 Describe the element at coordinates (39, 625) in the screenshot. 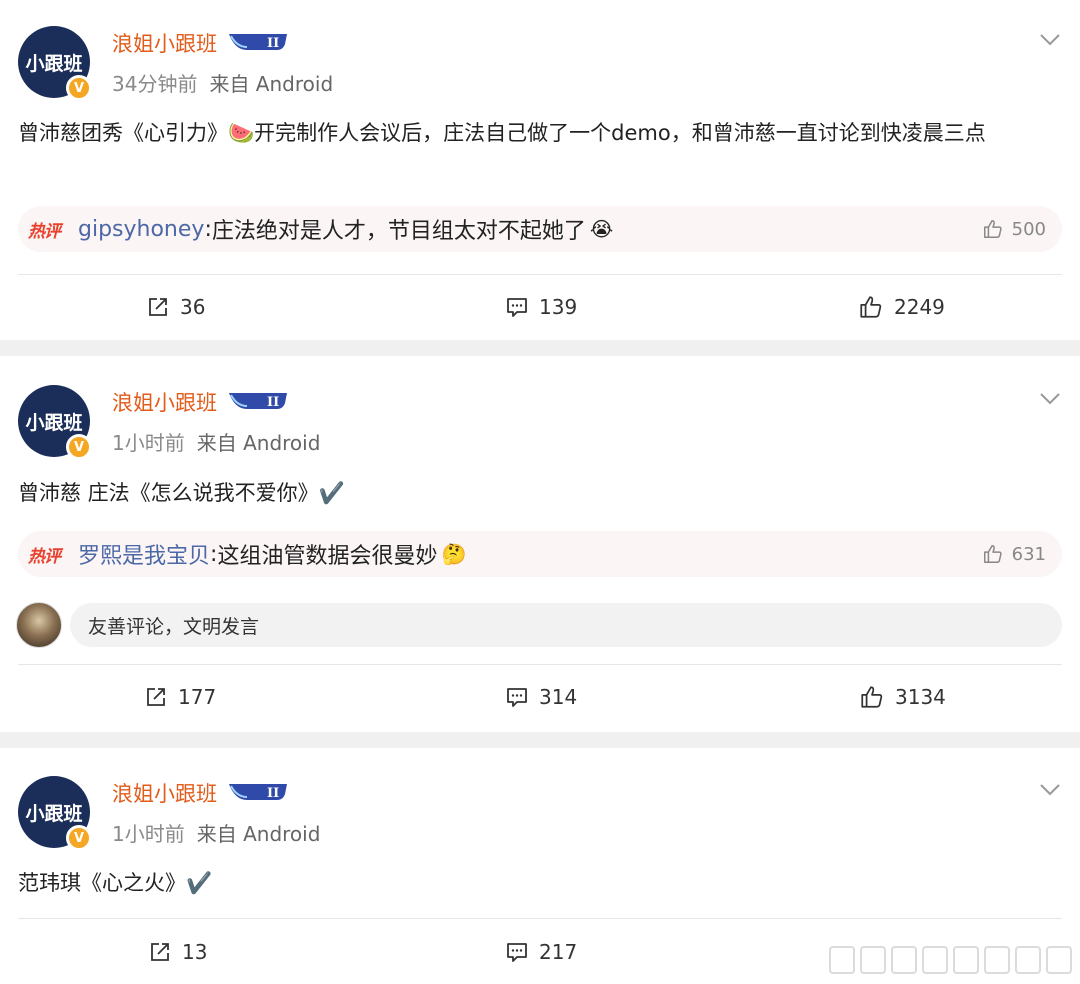

I see `my-avatar` at that location.